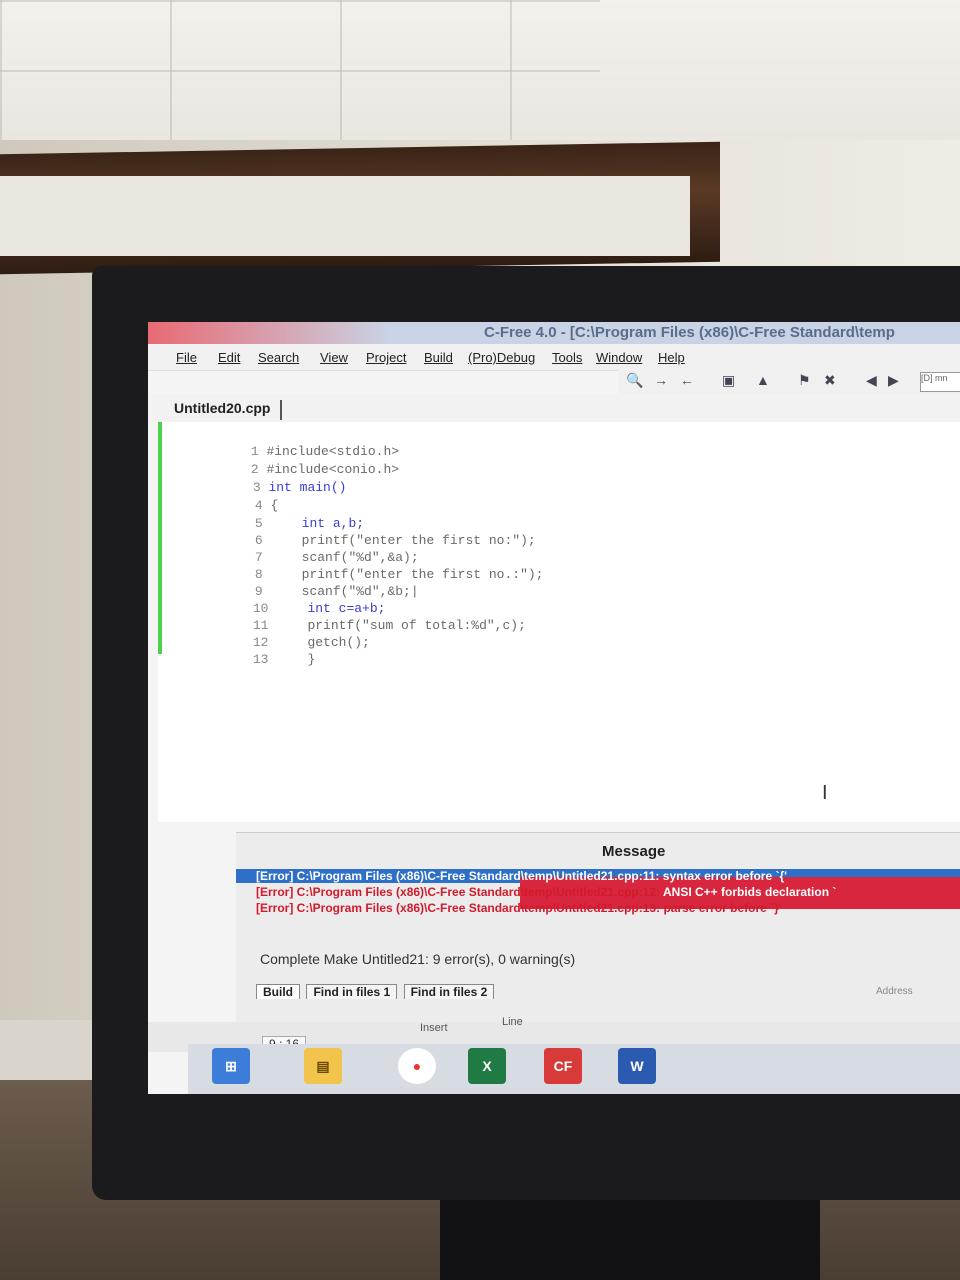  I want to click on clear-bookmark-icon: ✖, so click(830, 380).